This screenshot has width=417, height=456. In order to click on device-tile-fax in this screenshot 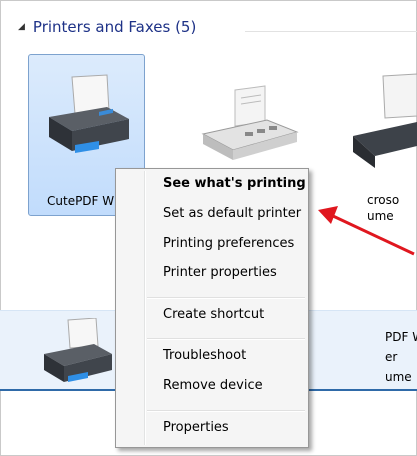, I will do `click(245, 115)`.